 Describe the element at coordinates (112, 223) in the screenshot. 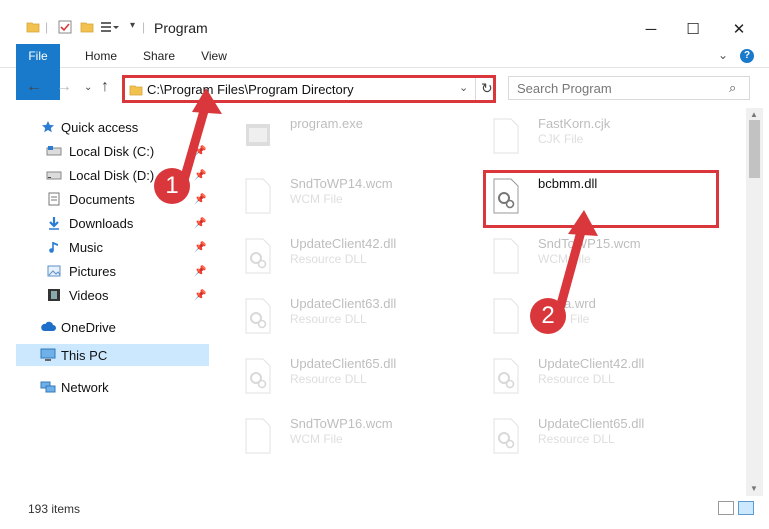

I see `sidebar-item-downloads: Downloads 📌` at that location.